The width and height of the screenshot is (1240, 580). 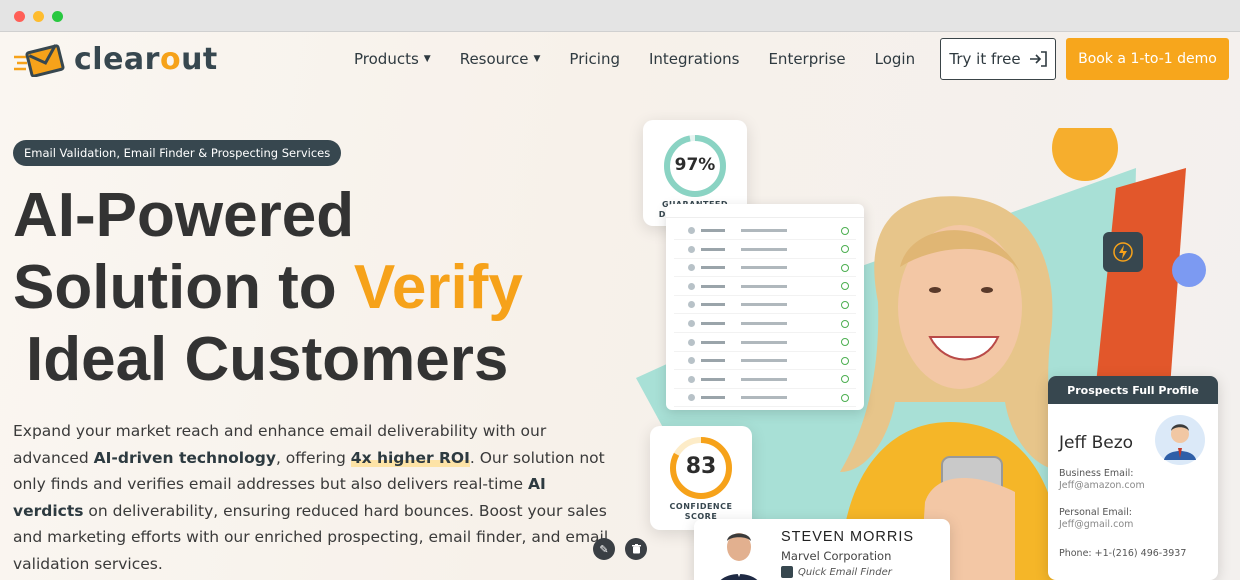 What do you see at coordinates (765, 211) in the screenshot?
I see `table-header` at bounding box center [765, 211].